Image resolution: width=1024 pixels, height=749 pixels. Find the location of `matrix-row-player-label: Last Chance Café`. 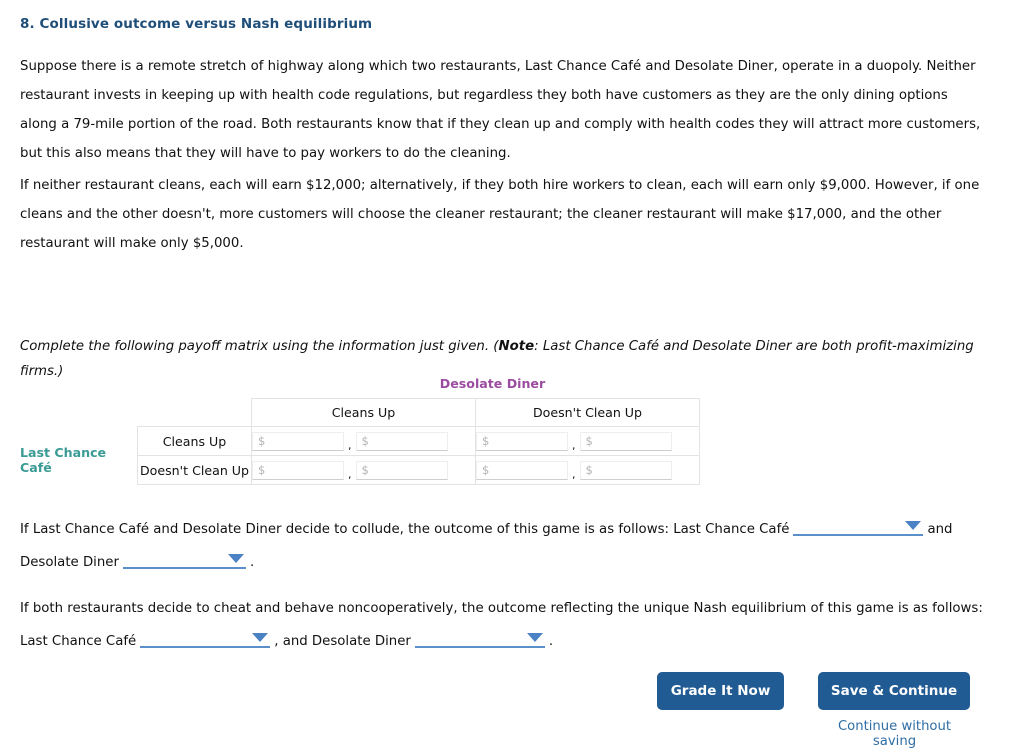

matrix-row-player-label: Last Chance Café is located at coordinates (63, 460).